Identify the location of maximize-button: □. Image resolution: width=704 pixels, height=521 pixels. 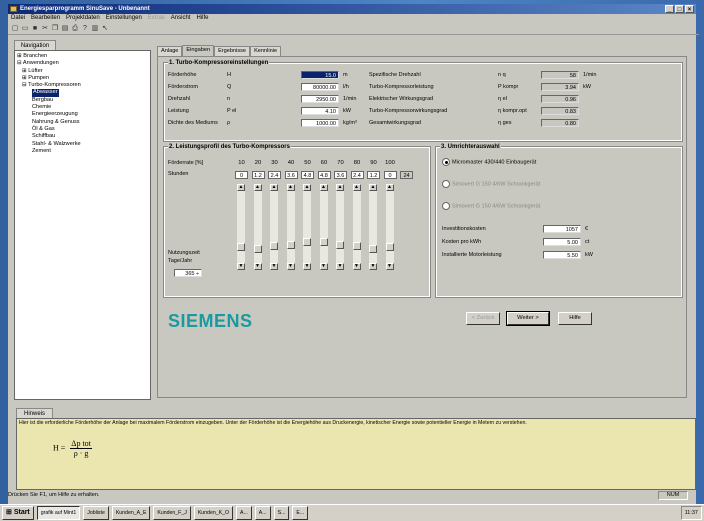
(679, 9).